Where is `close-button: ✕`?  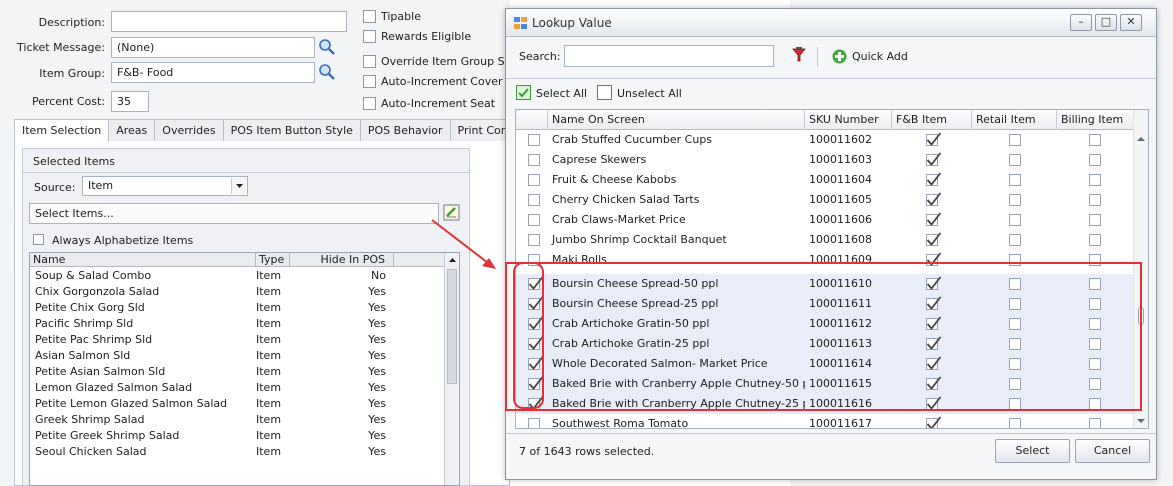
close-button: ✕ is located at coordinates (1131, 22).